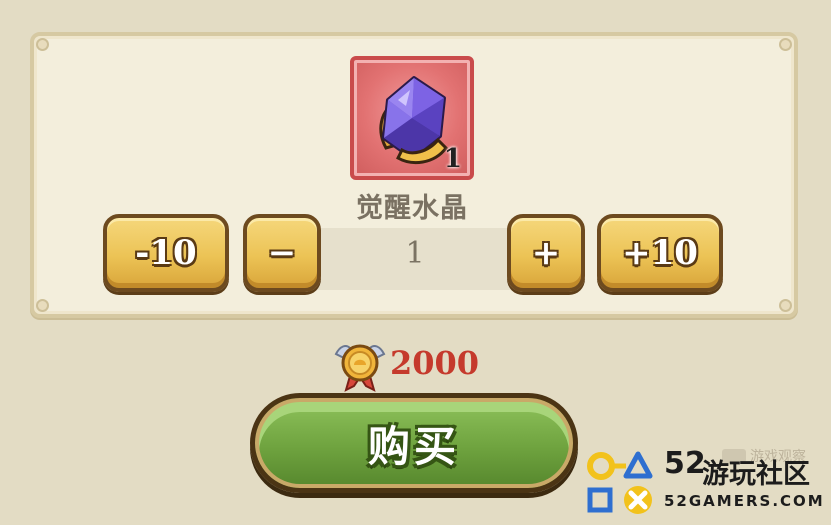 The height and width of the screenshot is (525, 831). What do you see at coordinates (685, 463) in the screenshot?
I see `watermark-number: 52` at bounding box center [685, 463].